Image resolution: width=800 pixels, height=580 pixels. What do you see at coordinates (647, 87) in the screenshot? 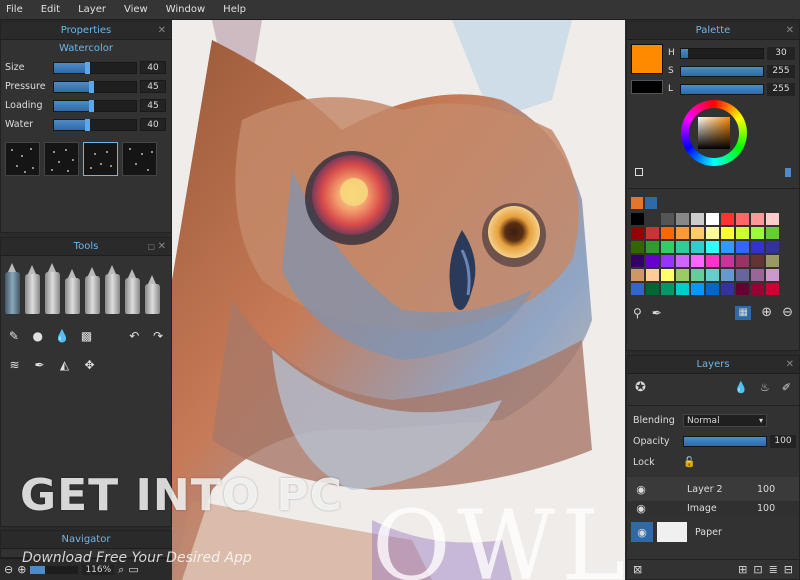
I see `secondary-color-swatch` at bounding box center [647, 87].